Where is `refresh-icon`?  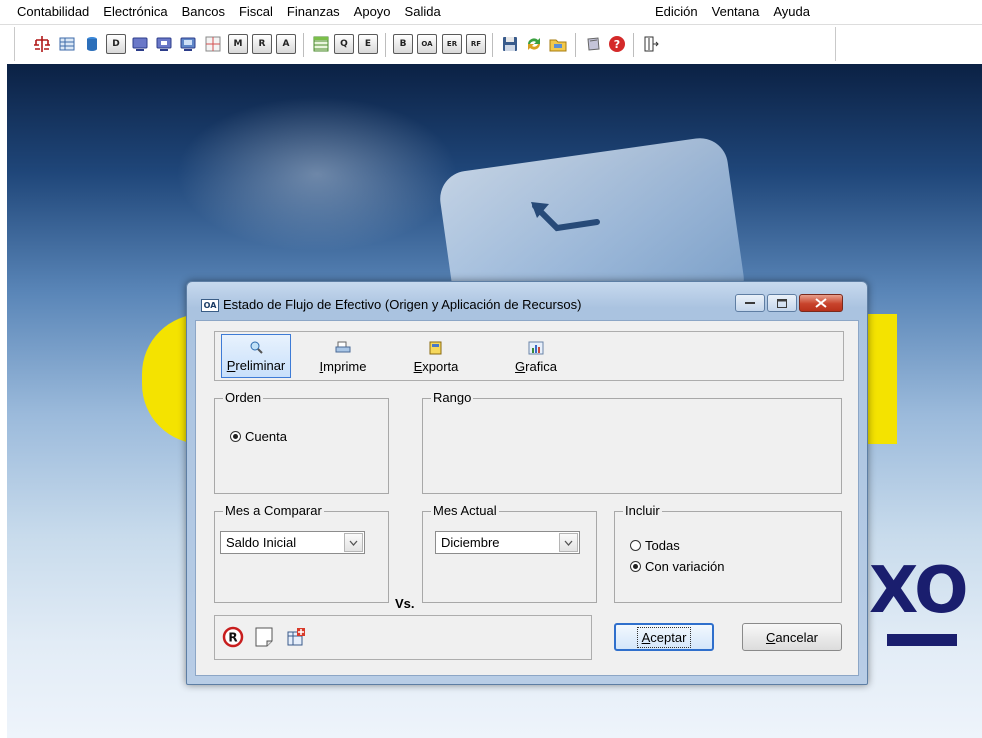
refresh-icon is located at coordinates (534, 44).